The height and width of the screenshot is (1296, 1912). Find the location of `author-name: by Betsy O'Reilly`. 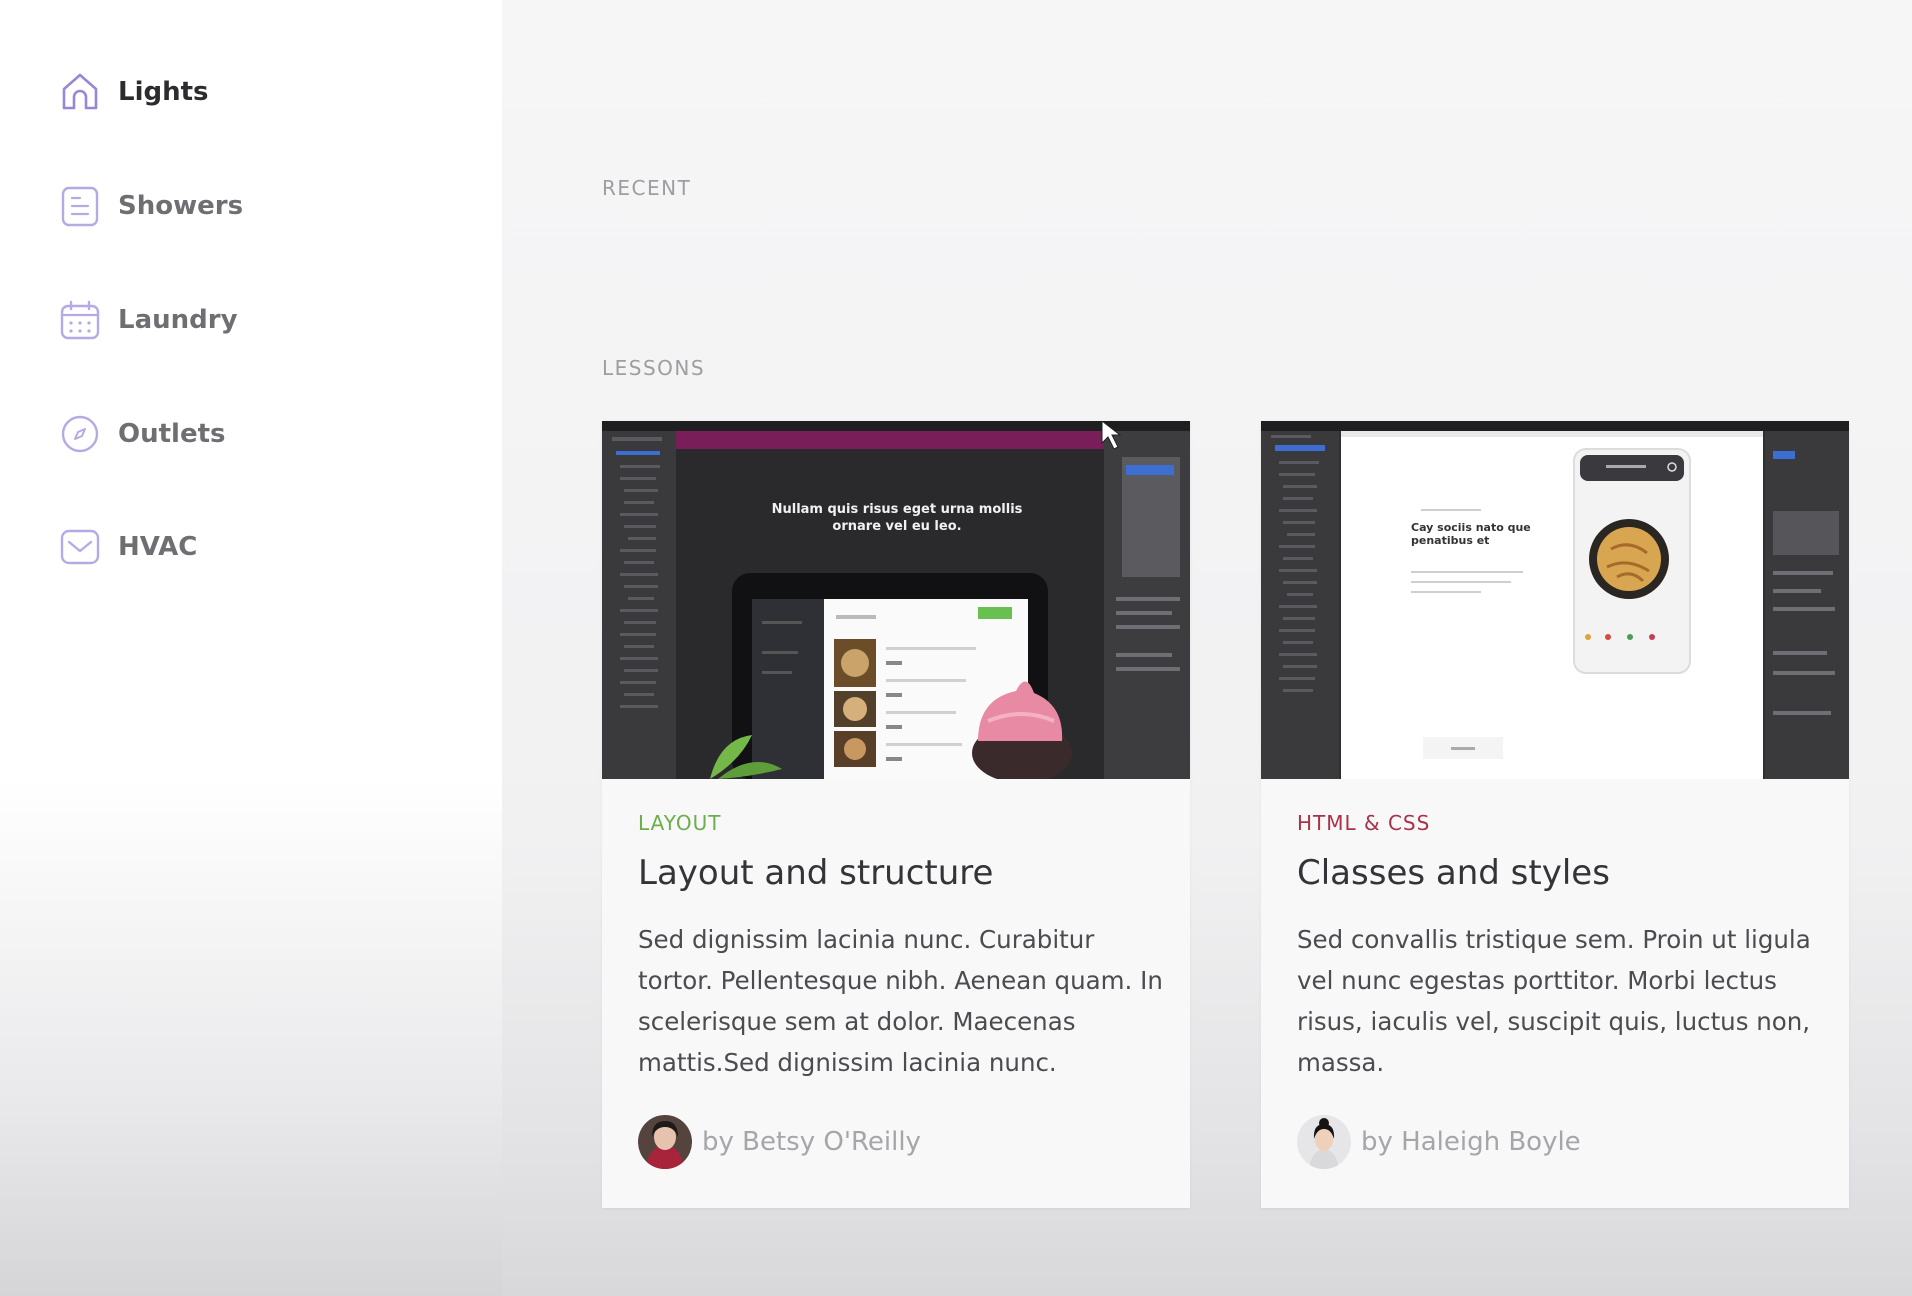

author-name: by Betsy O'Reilly is located at coordinates (811, 1142).